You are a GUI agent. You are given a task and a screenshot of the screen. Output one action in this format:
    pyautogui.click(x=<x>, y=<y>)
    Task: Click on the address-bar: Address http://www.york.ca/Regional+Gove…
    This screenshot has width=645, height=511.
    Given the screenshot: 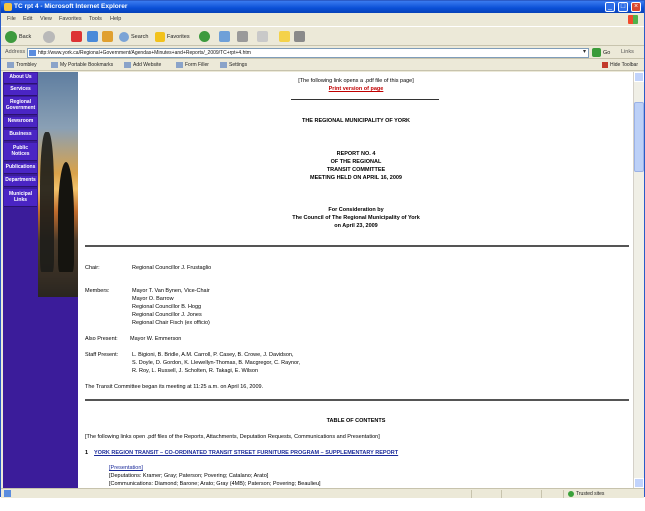 What is the action you would take?
    pyautogui.click(x=322, y=53)
    